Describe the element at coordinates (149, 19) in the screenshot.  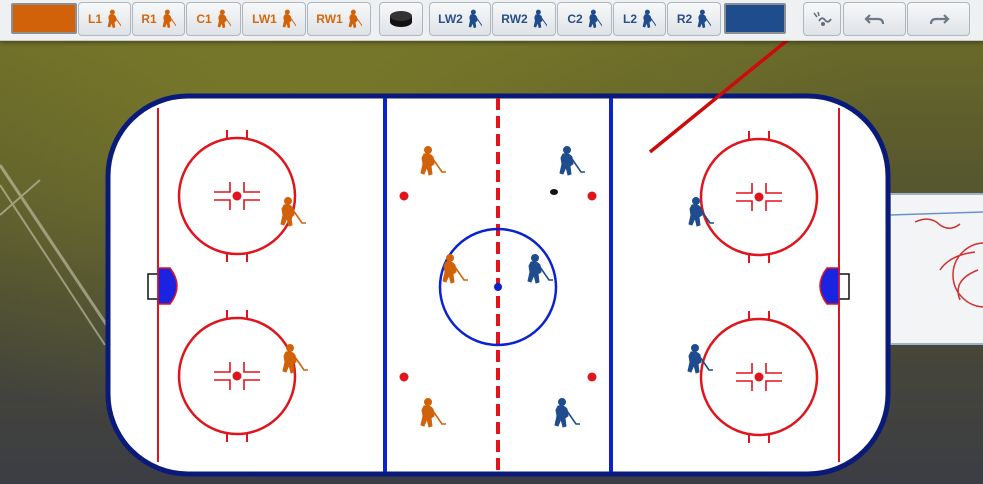
I see `player-label: R1` at that location.